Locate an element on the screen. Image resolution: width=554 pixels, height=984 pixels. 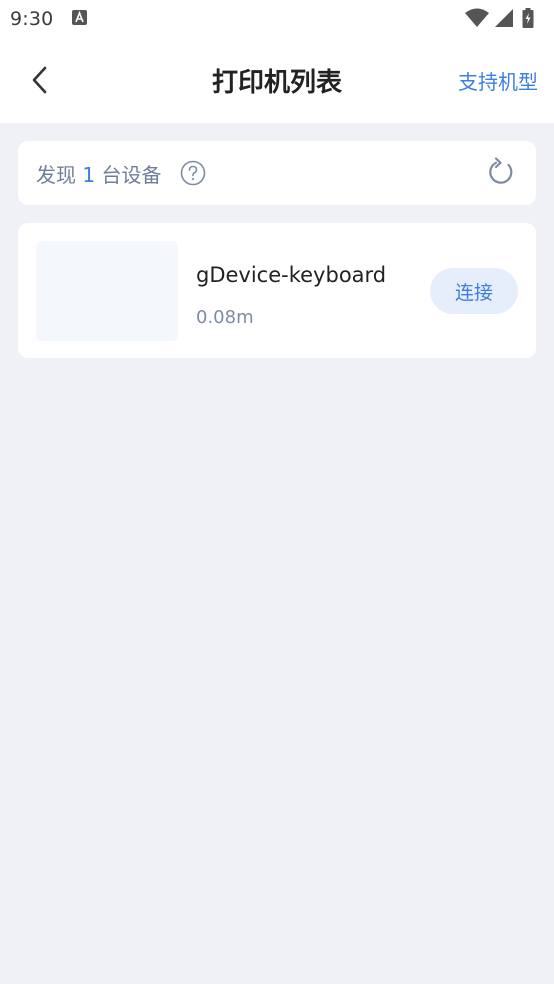
device-distance: 0.08m is located at coordinates (225, 317).